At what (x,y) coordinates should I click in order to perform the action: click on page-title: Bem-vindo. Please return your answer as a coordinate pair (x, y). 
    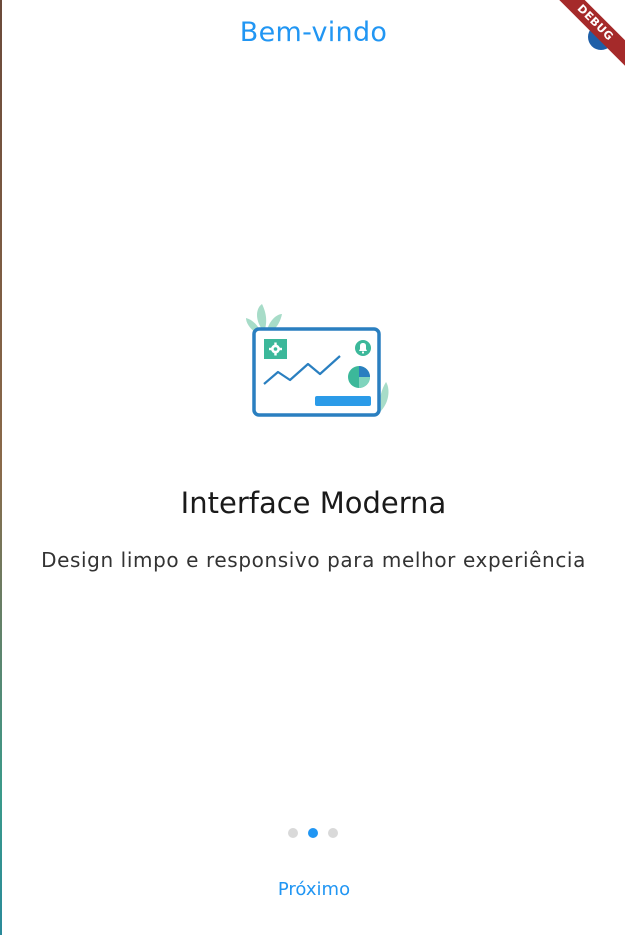
    Looking at the image, I should click on (313, 32).